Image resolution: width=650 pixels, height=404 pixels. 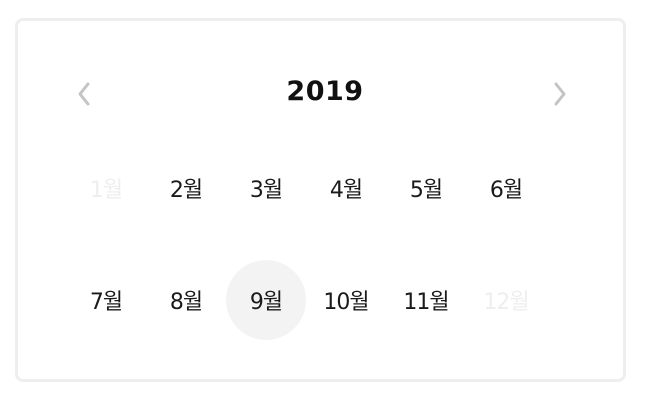 I want to click on next-year-button, so click(x=560, y=94).